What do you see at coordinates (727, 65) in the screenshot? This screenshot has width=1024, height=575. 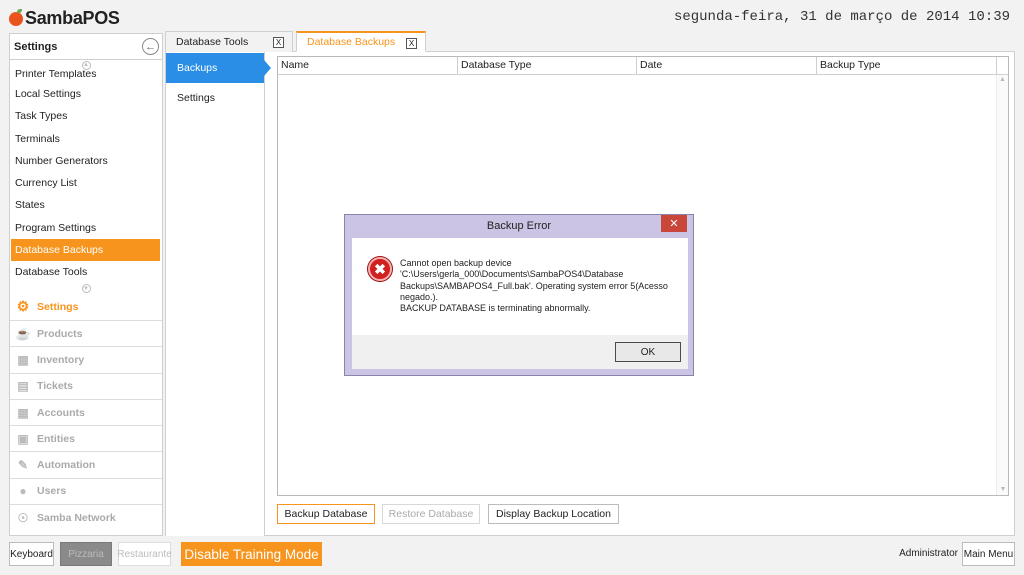 I see `column-header-date: Date` at bounding box center [727, 65].